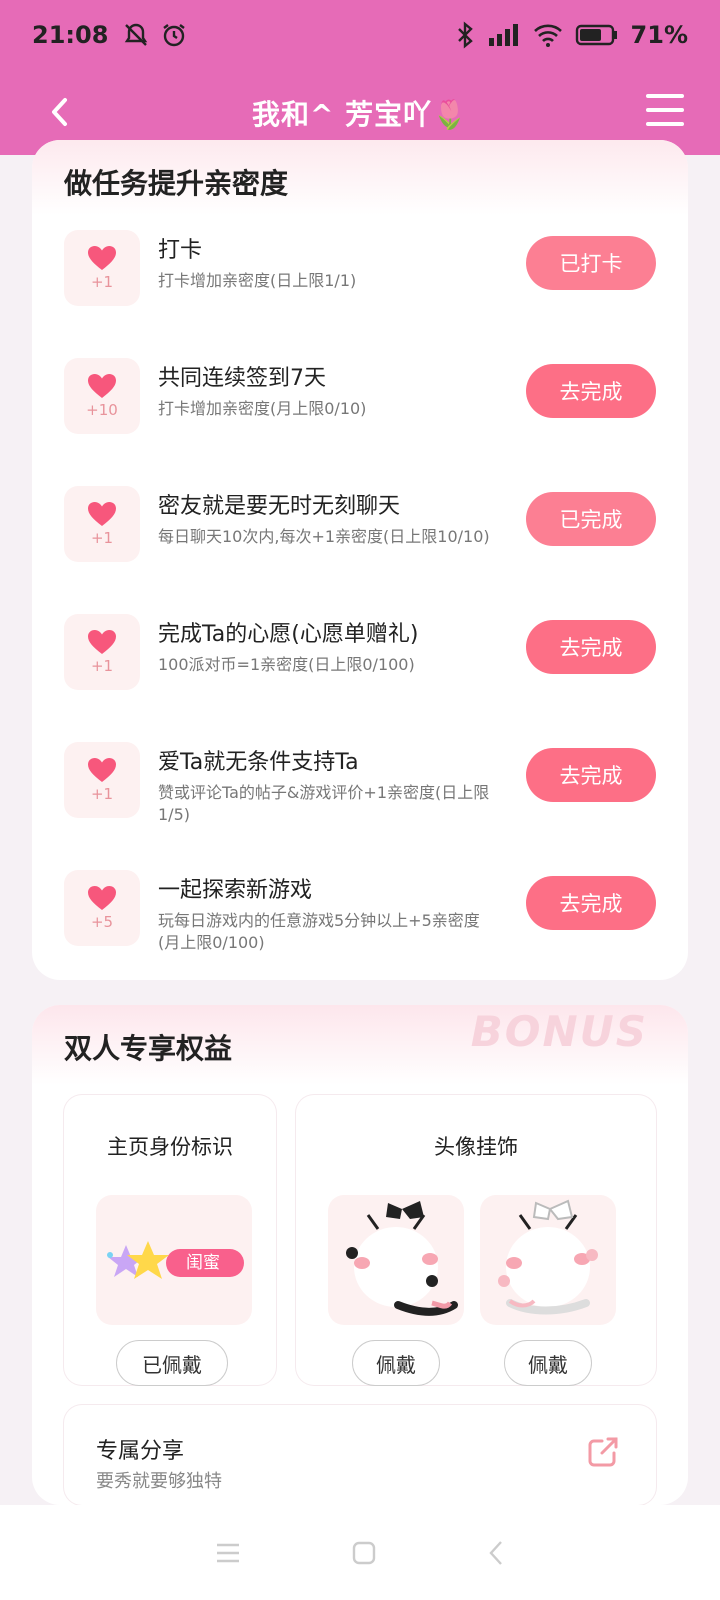  What do you see at coordinates (262, 408) in the screenshot?
I see `task-description: 打卡增加亲密度(月上限0/10)` at bounding box center [262, 408].